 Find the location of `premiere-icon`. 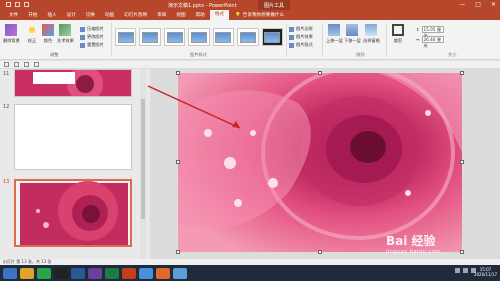

premiere-icon is located at coordinates (95, 273).